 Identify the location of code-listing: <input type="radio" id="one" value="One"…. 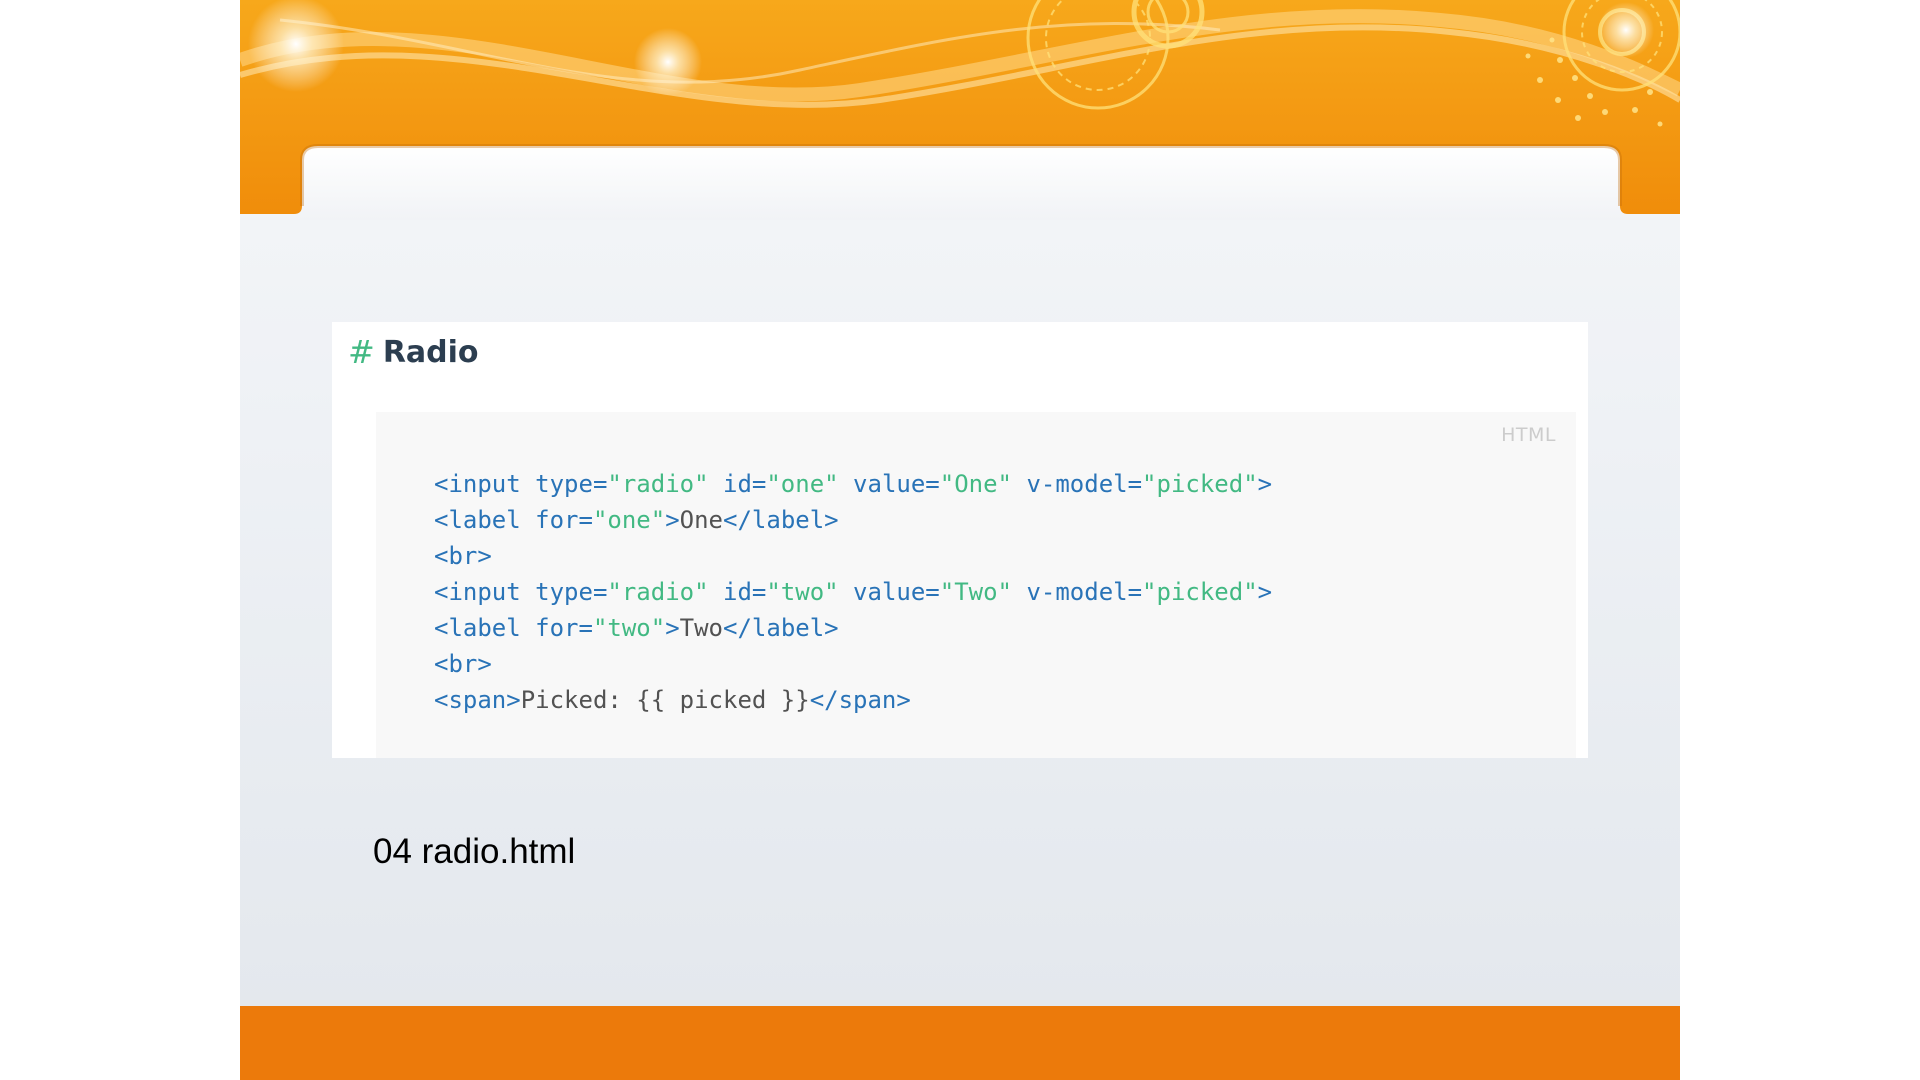
(853, 592).